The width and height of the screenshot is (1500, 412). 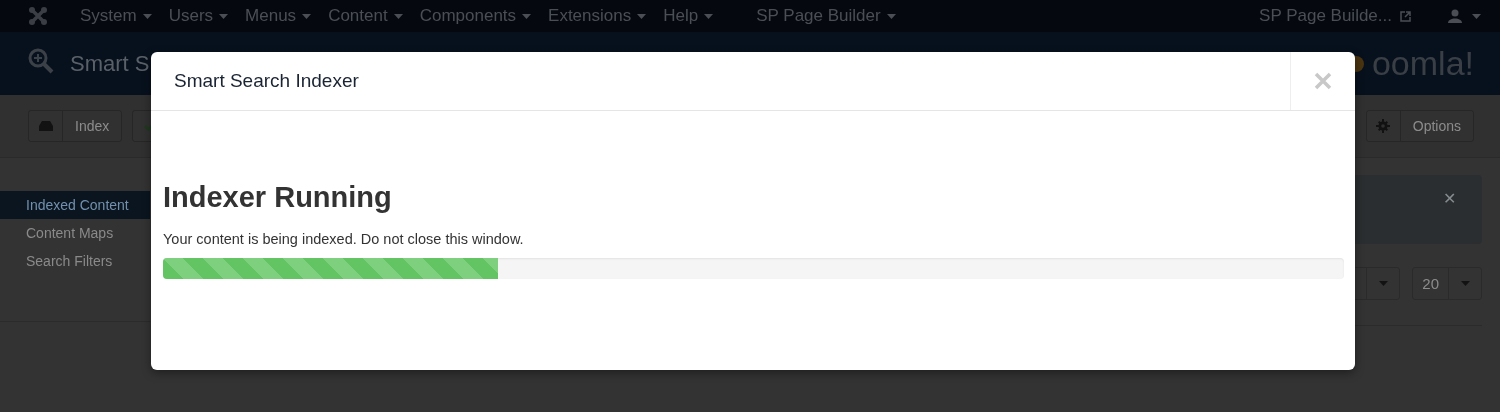 What do you see at coordinates (1449, 198) in the screenshot?
I see `close-icon: ✕` at bounding box center [1449, 198].